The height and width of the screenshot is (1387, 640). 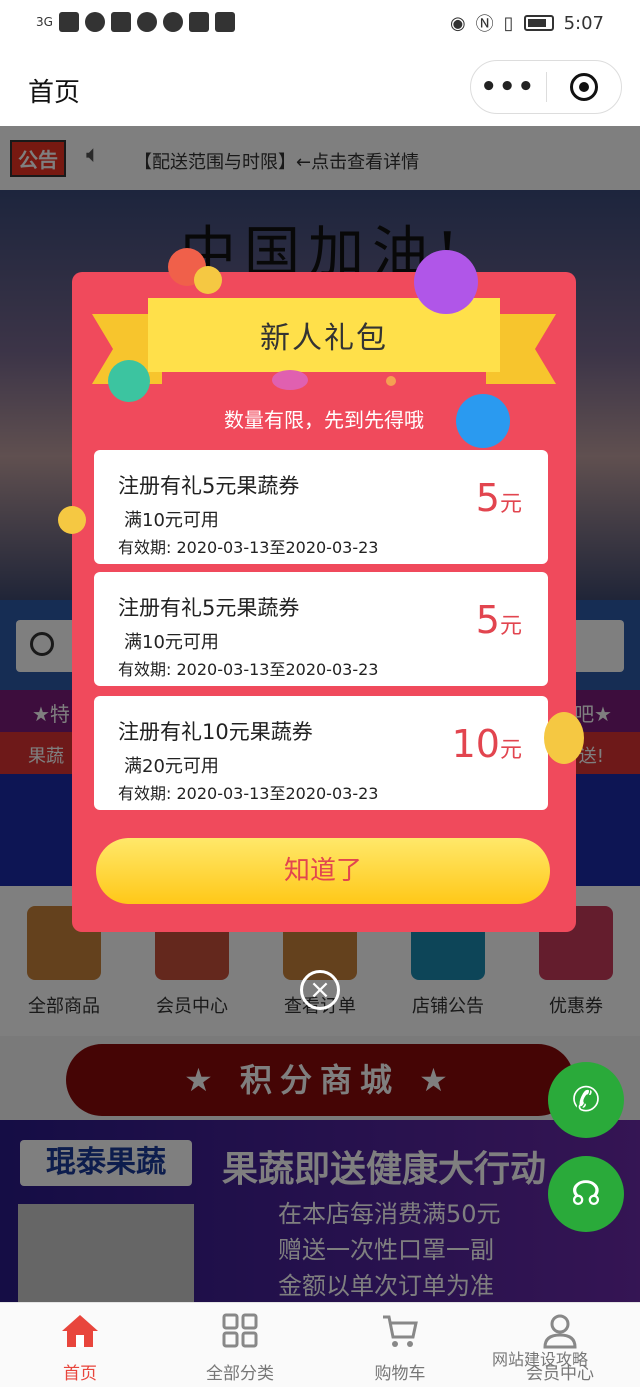 I want to click on phone-button: ✆, so click(x=586, y=1100).